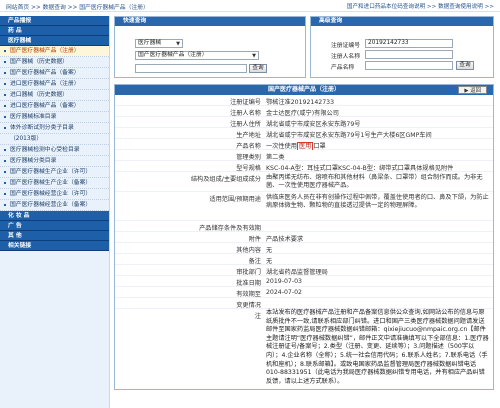 This screenshot has width=500, height=408. What do you see at coordinates (304, 259) in the screenshot?
I see `detail-row: 备注 无` at bounding box center [304, 259].